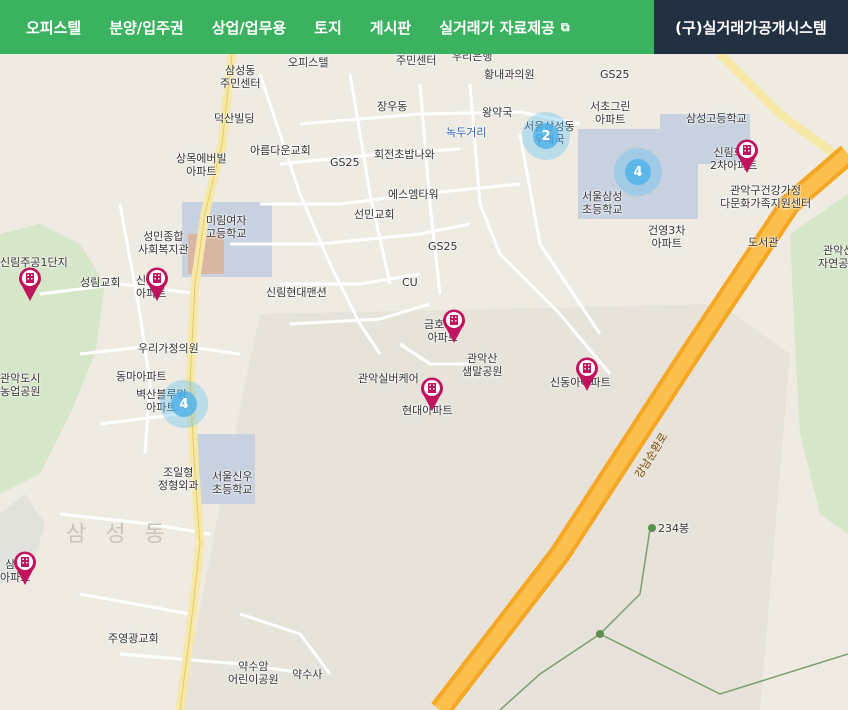 Image resolution: width=848 pixels, height=710 pixels. Describe the element at coordinates (466, 132) in the screenshot. I see `label-noktu: 녹두거리` at that location.